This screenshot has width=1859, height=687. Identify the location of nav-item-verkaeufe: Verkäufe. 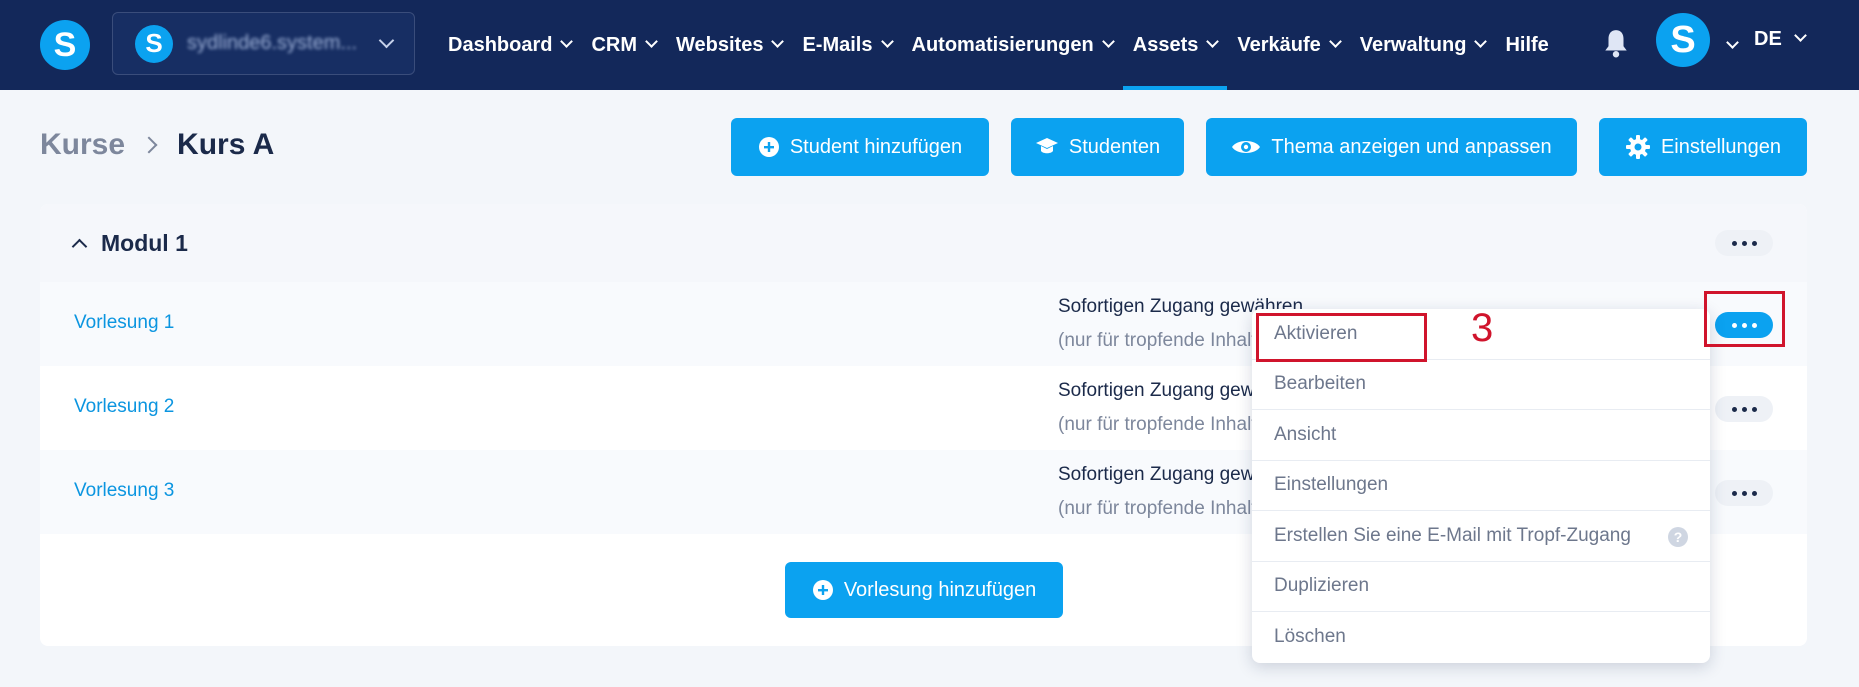
(1288, 45).